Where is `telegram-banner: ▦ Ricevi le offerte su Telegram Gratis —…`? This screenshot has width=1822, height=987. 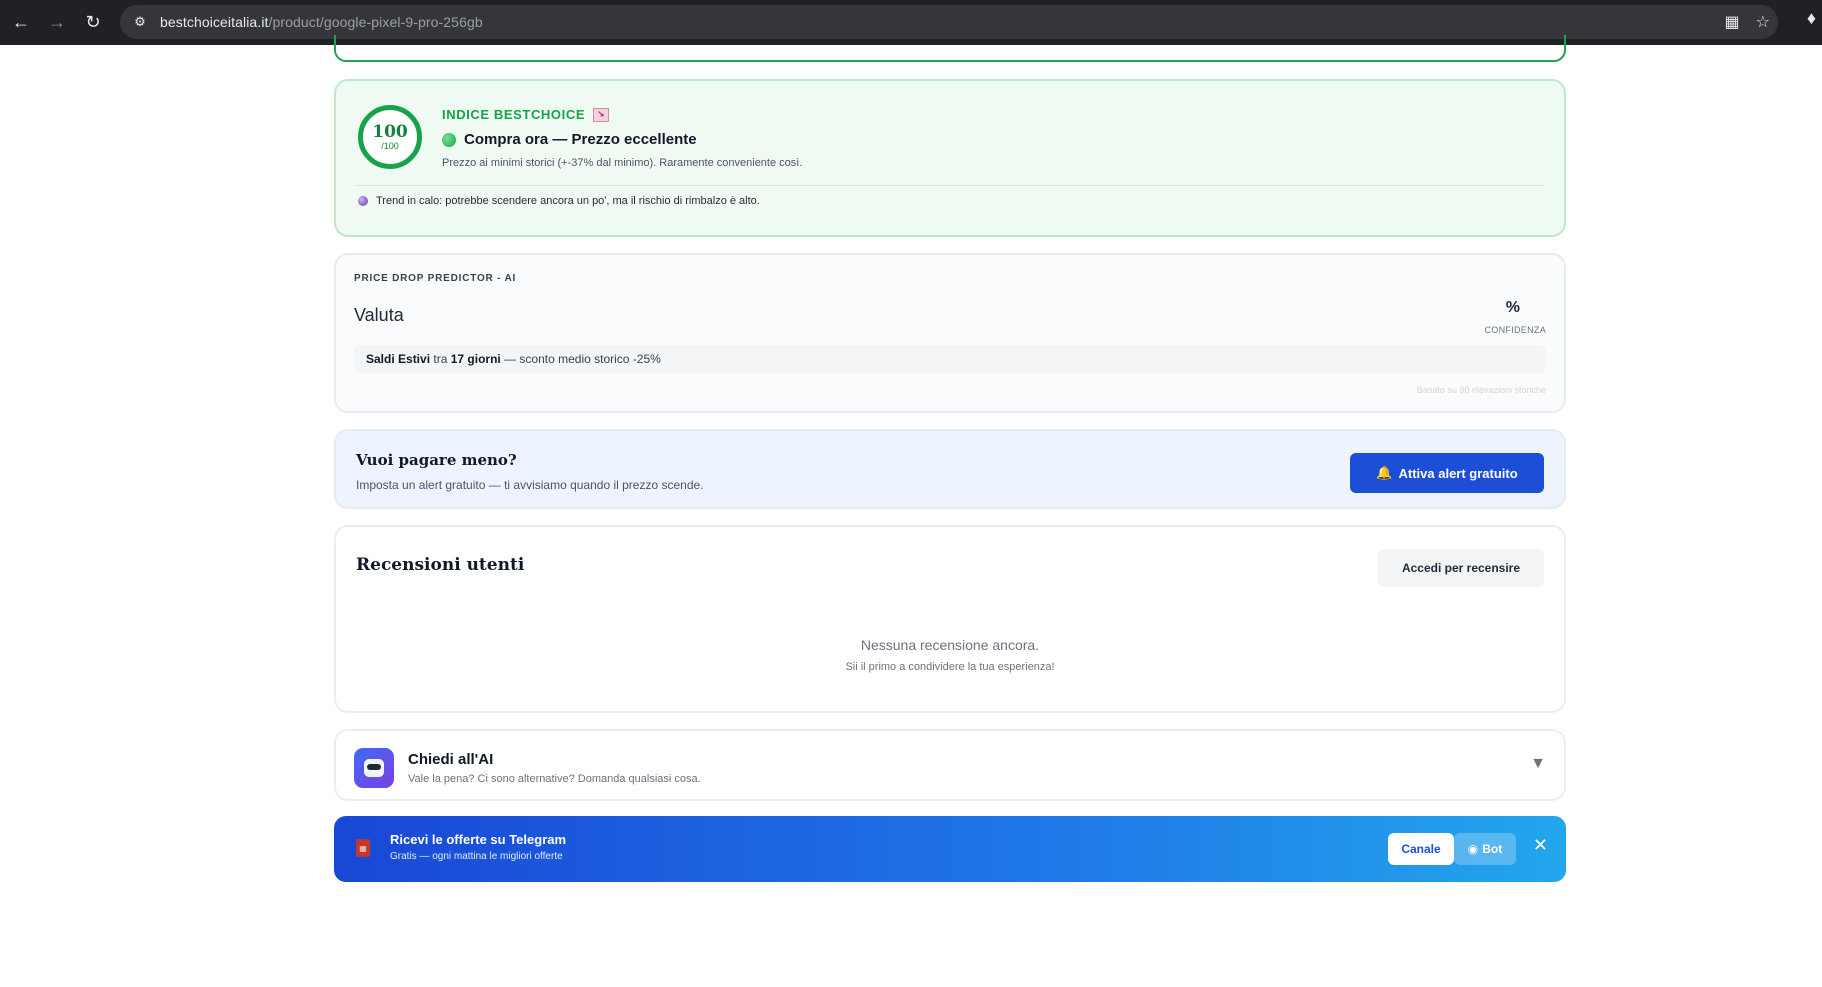 telegram-banner: ▦ Ricevi le offerte su Telegram Gratis —… is located at coordinates (950, 849).